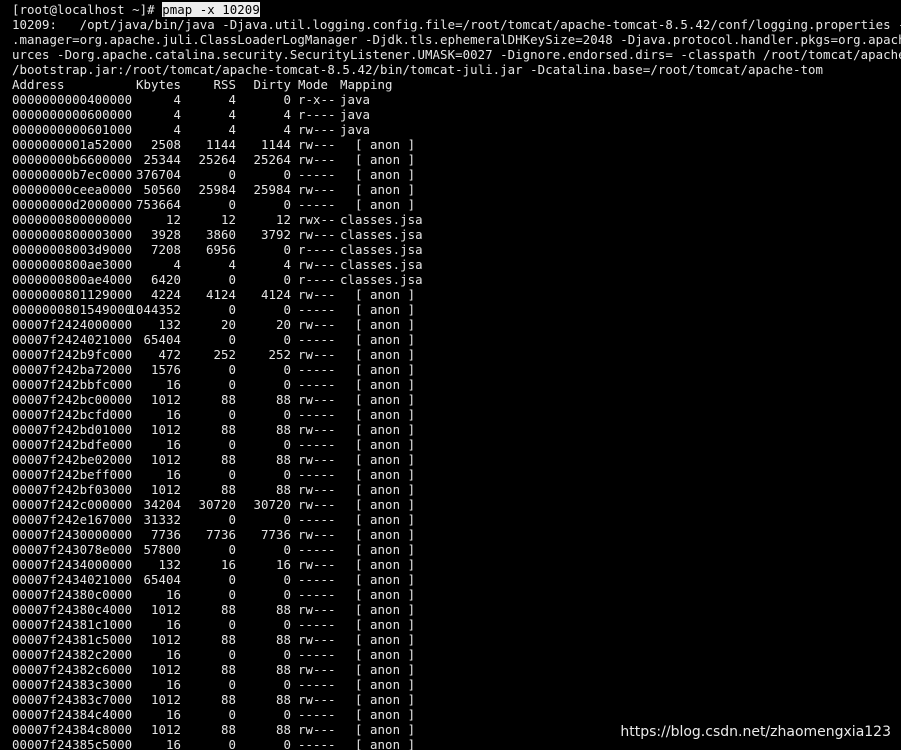 Image resolution: width=901 pixels, height=750 pixels. I want to click on cell-rss: 6956, so click(220, 249).